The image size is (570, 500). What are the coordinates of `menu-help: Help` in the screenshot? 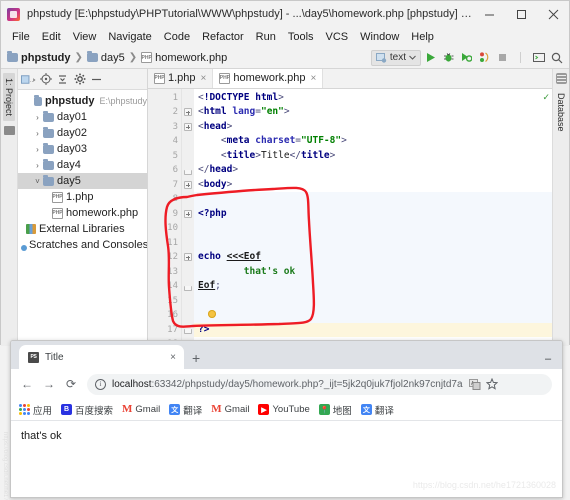 It's located at (422, 37).